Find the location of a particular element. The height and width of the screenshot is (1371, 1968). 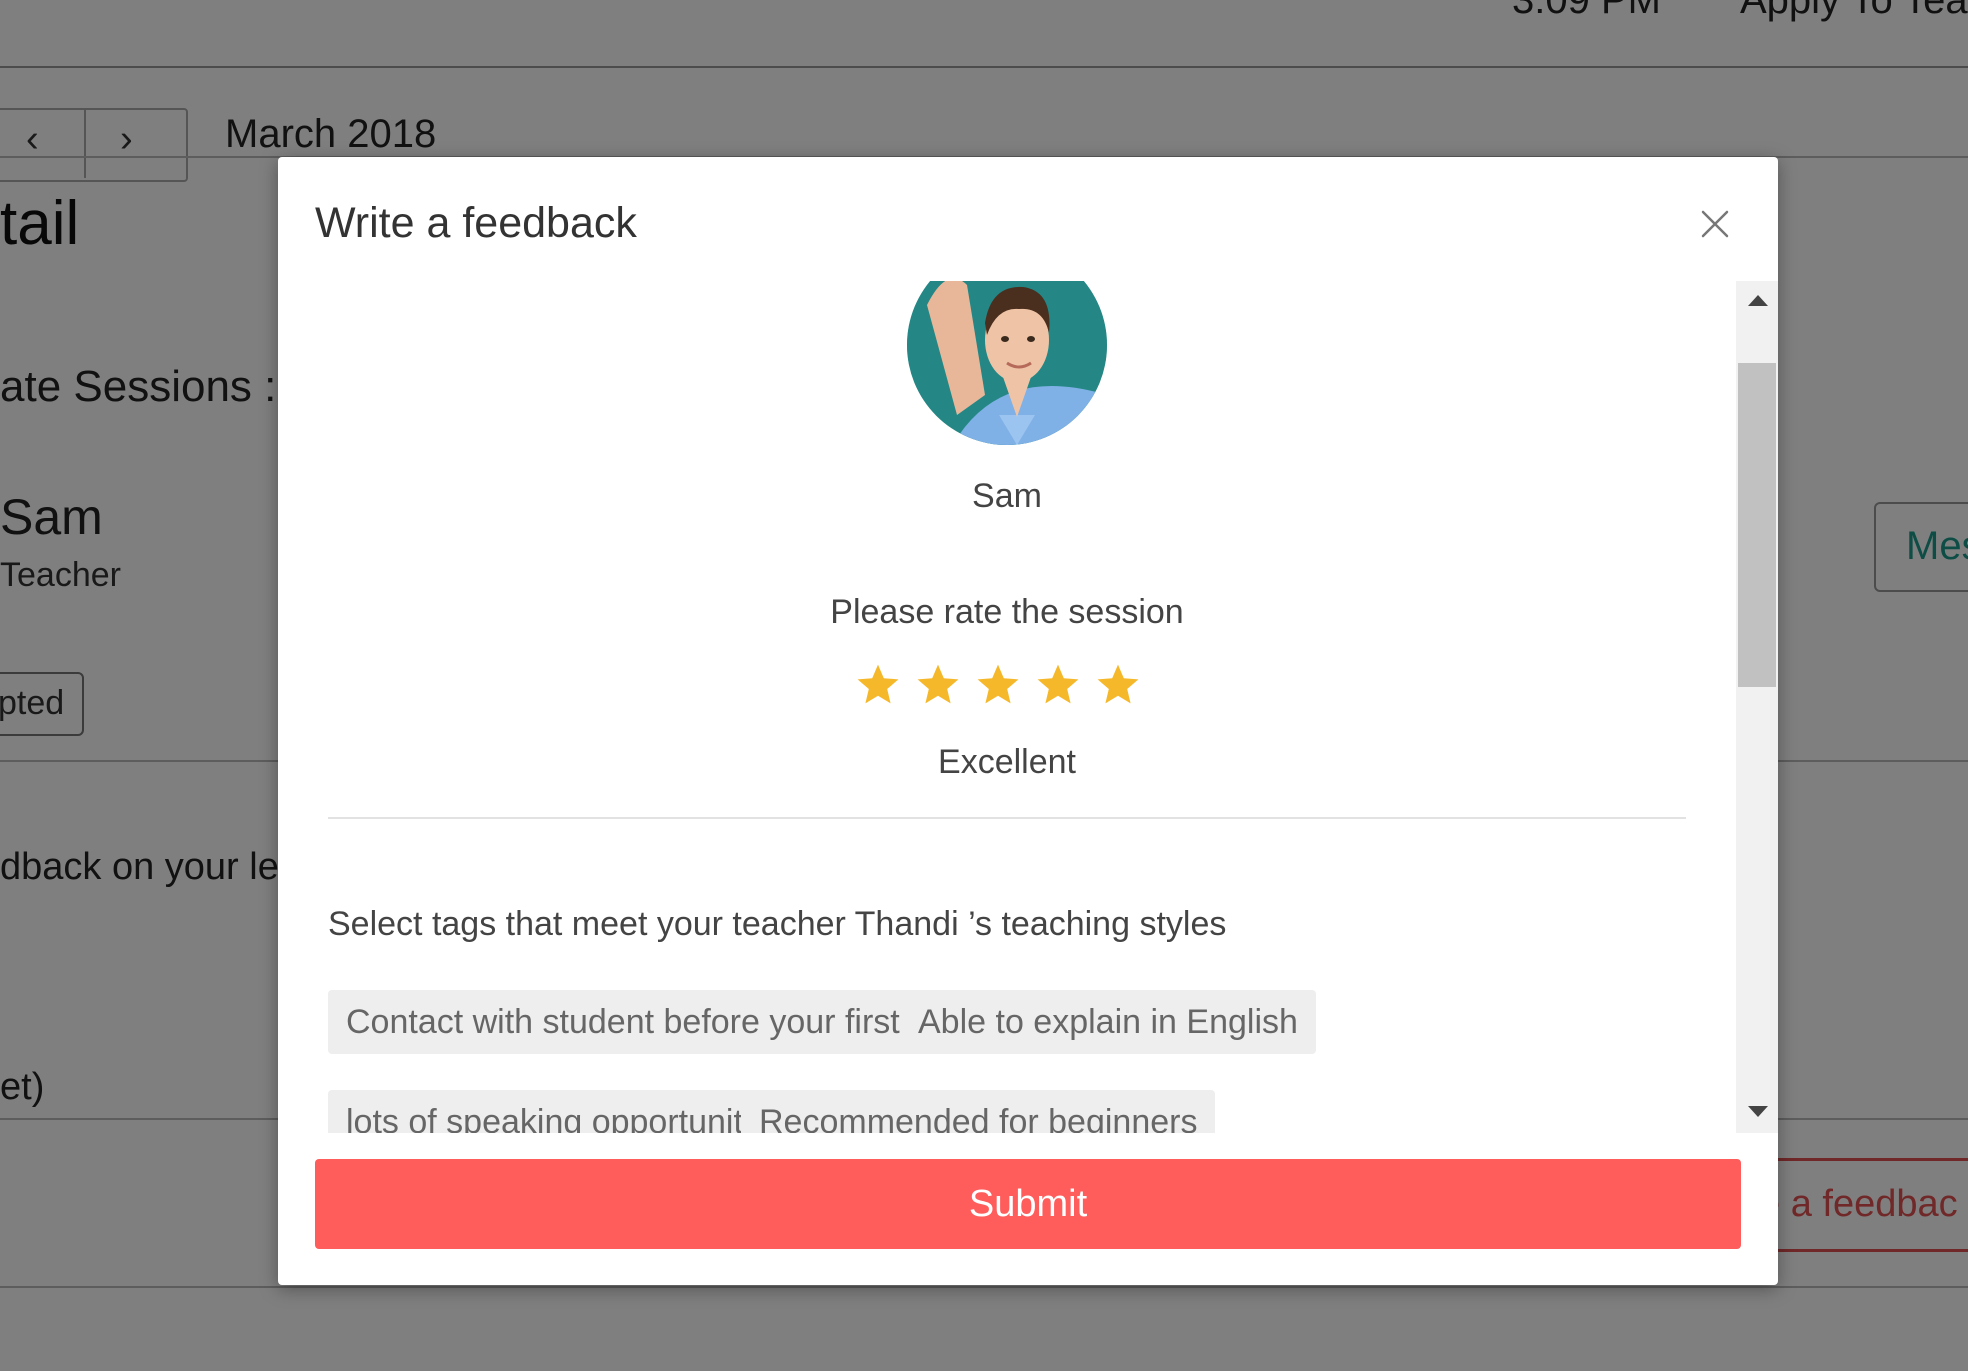

rating-divider is located at coordinates (1007, 818).